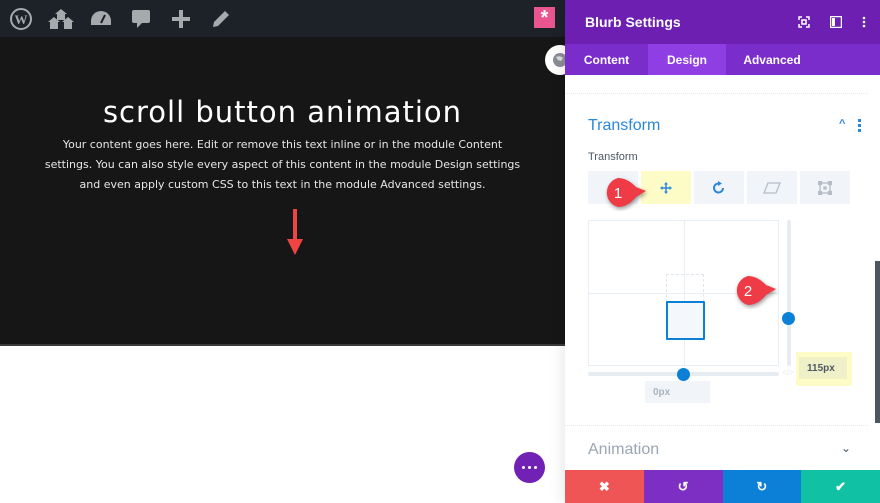 The width and height of the screenshot is (880, 503). Describe the element at coordinates (613, 157) in the screenshot. I see `transform-field-label: Transform` at that location.